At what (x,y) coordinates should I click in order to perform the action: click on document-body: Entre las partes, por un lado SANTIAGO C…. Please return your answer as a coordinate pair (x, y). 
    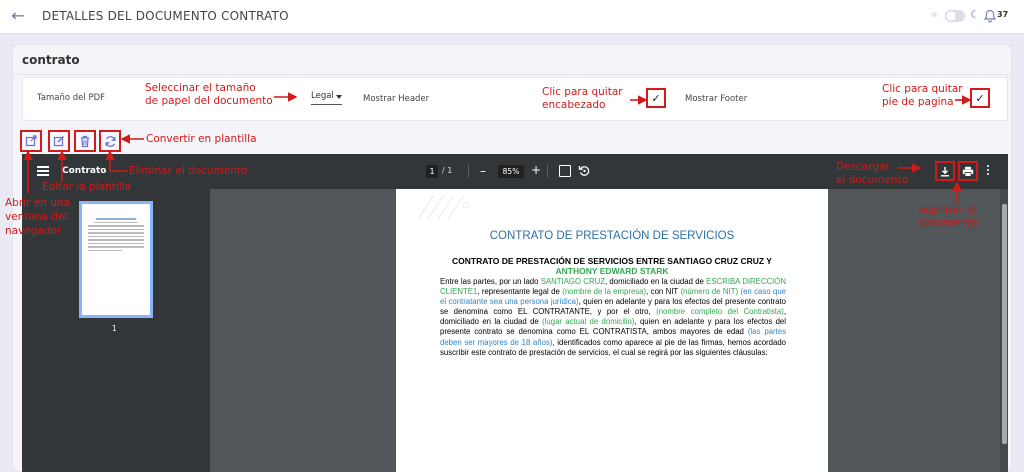
    Looking at the image, I should click on (613, 317).